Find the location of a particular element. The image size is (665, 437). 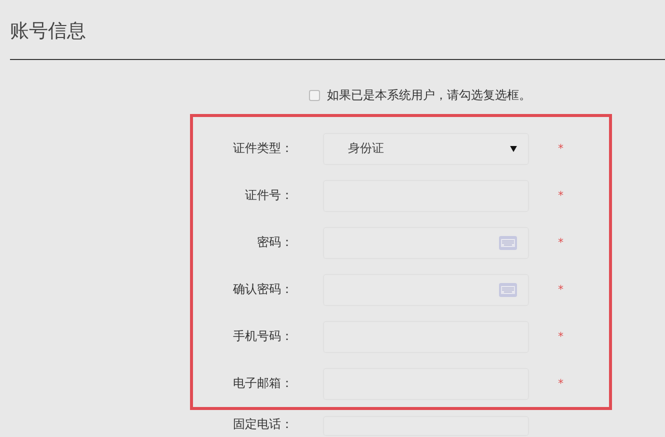

section-title: 账号信息 is located at coordinates (48, 31).